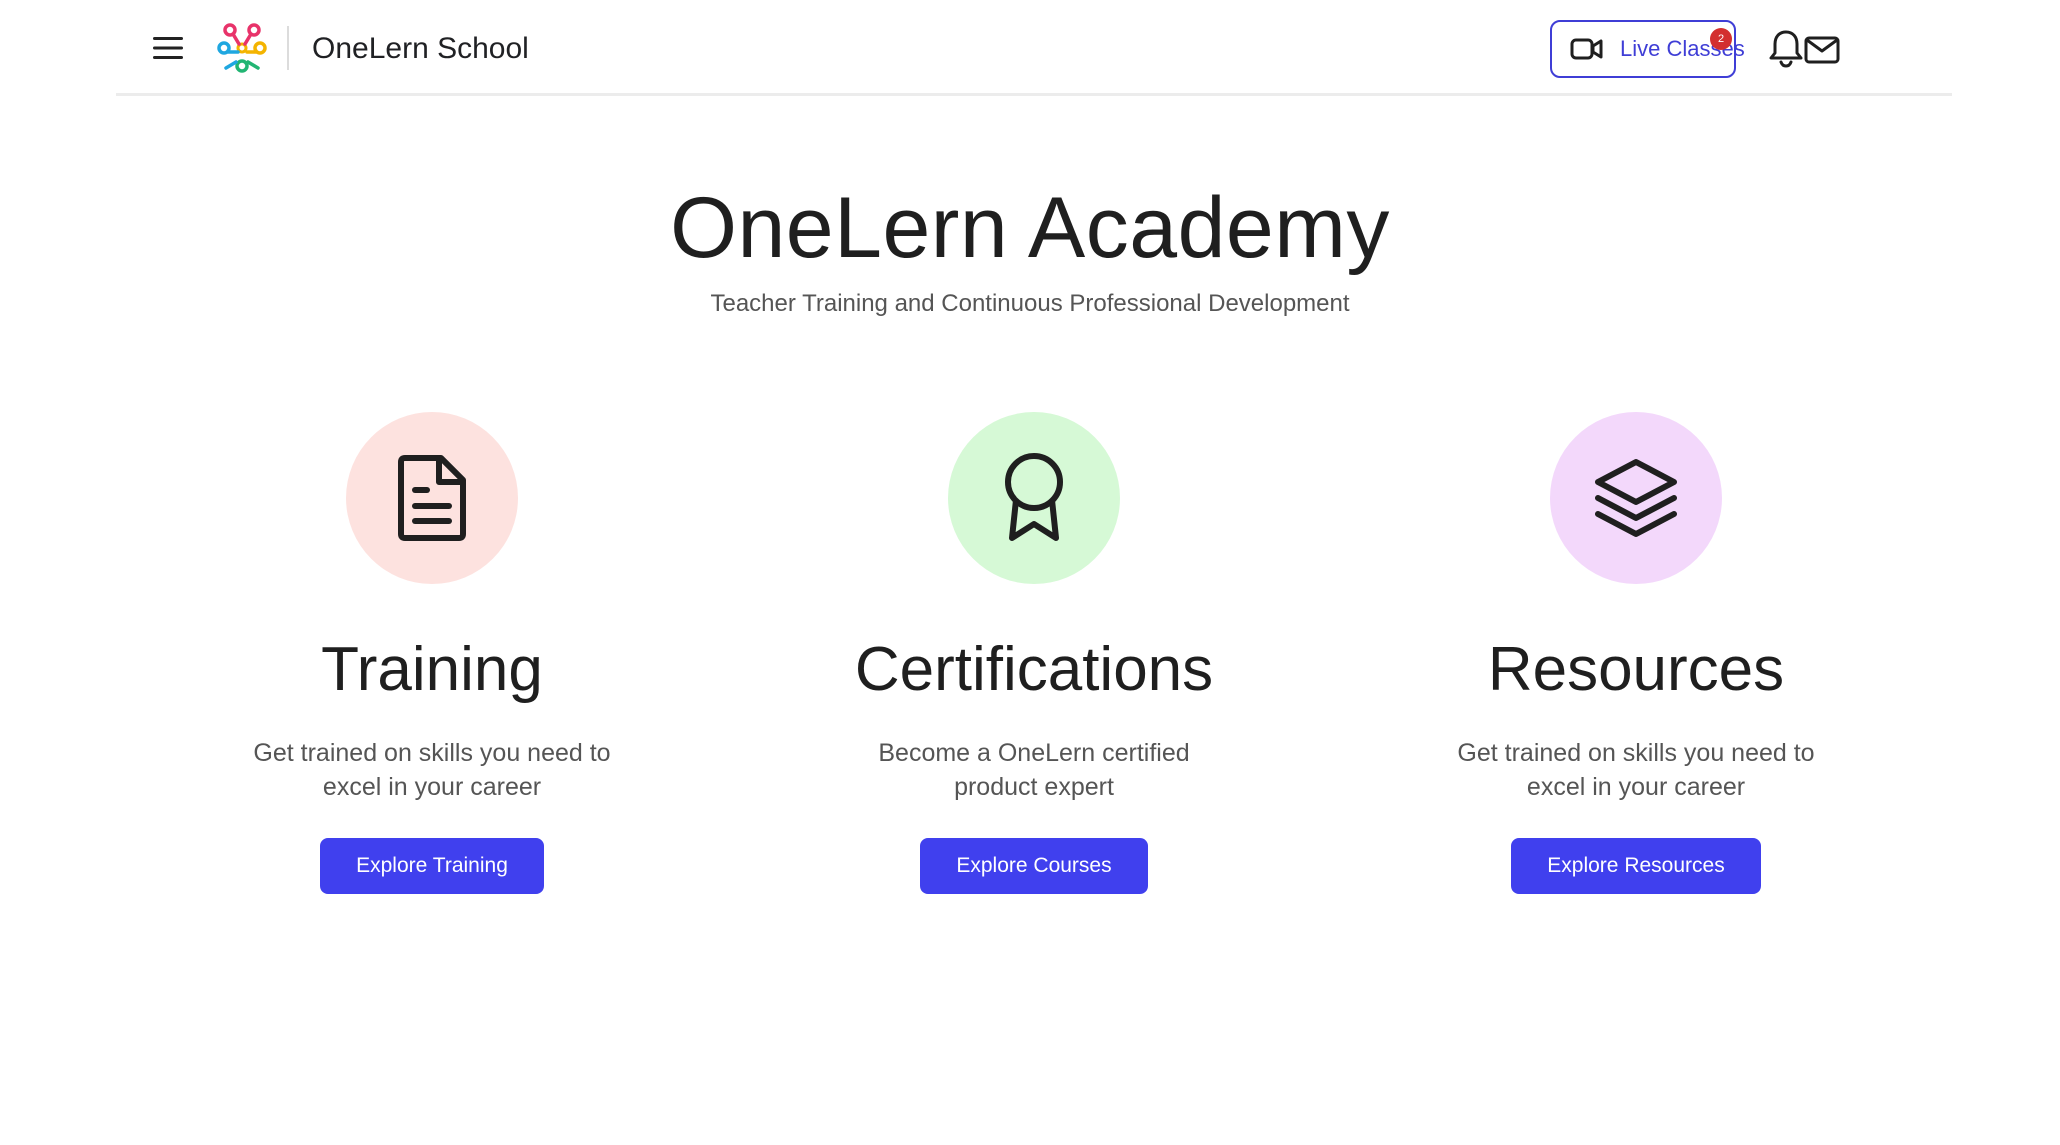 Image resolution: width=2060 pixels, height=1145 pixels. I want to click on layers-icon, so click(1636, 498).